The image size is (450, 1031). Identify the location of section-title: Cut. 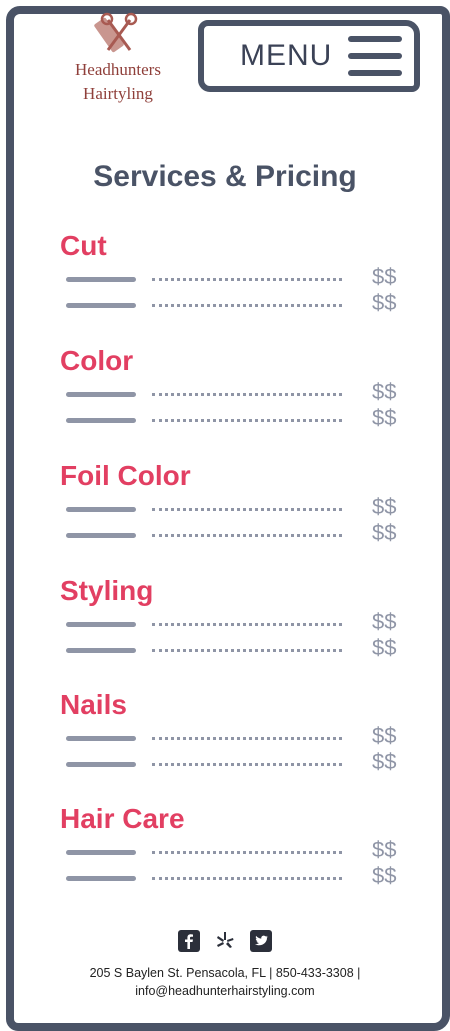
(83, 245).